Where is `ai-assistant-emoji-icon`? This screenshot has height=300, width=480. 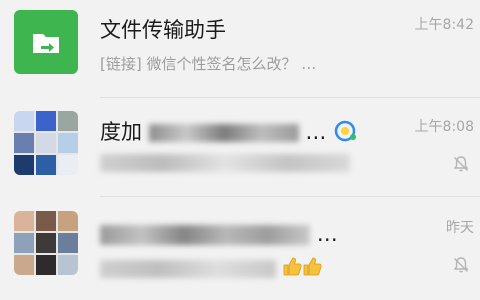 ai-assistant-emoji-icon is located at coordinates (345, 131).